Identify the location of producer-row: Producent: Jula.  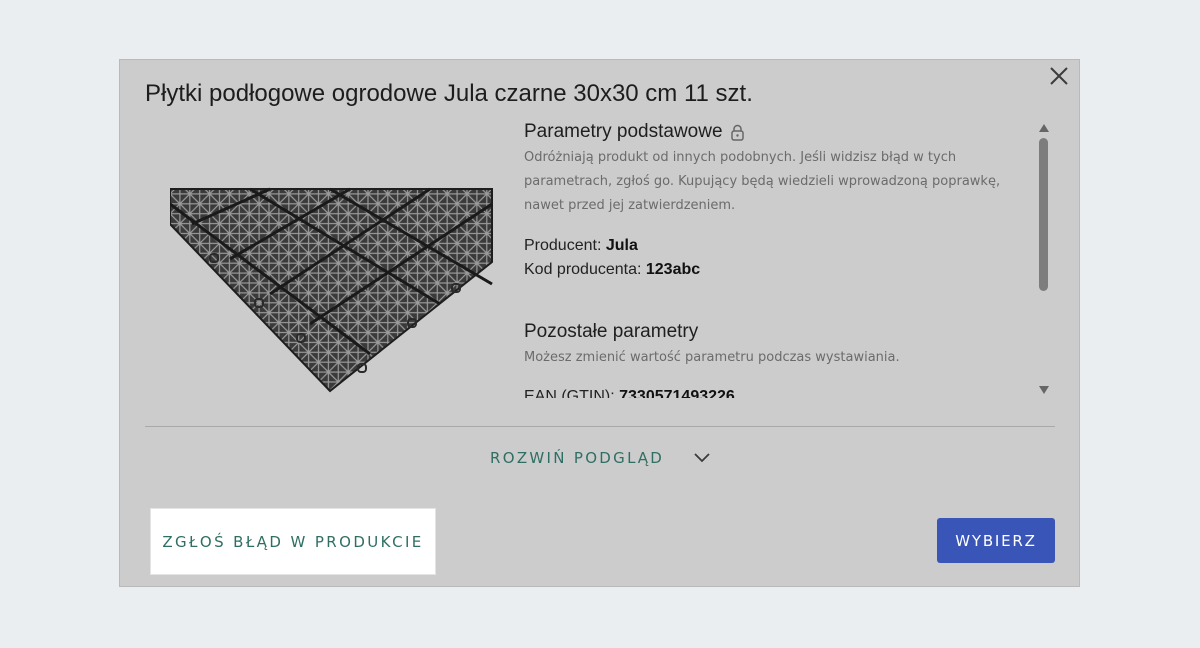
(581, 246).